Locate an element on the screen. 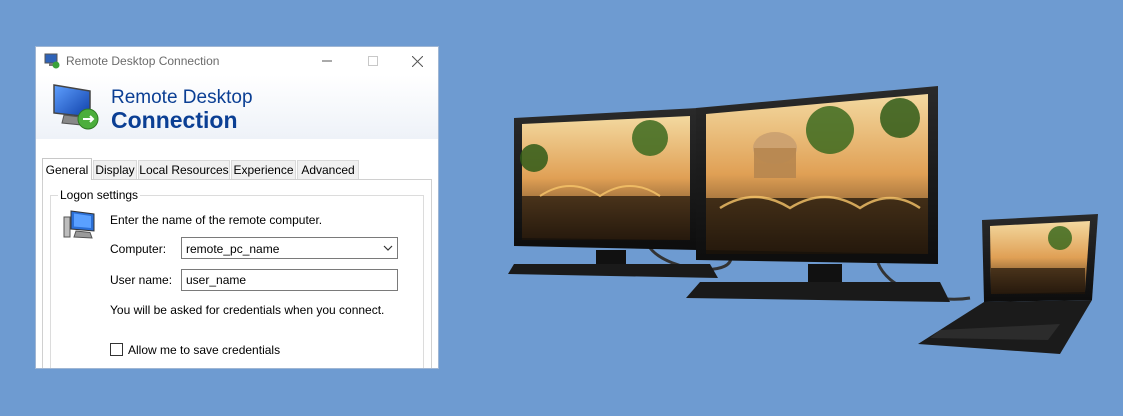  instruction-text: Enter the name of the remote computer. is located at coordinates (216, 220).